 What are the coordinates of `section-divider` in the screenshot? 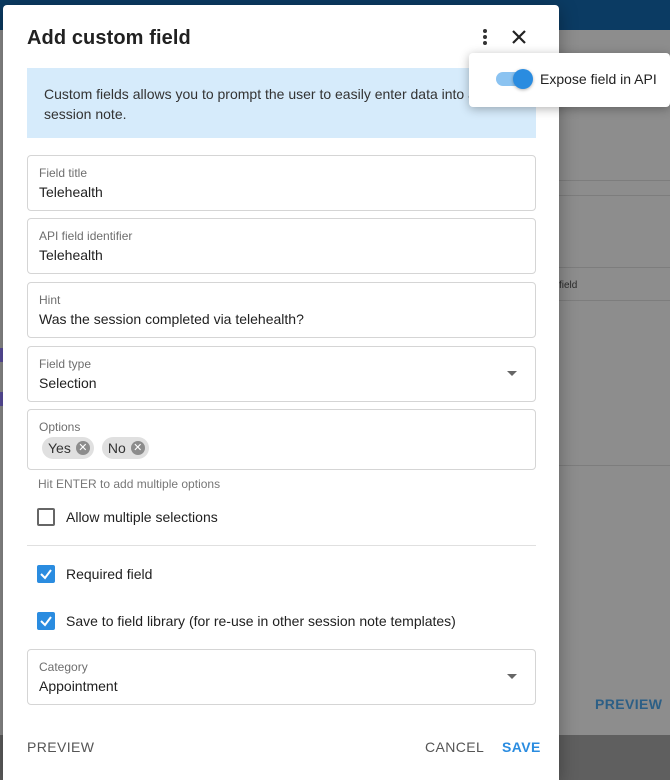 It's located at (281, 545).